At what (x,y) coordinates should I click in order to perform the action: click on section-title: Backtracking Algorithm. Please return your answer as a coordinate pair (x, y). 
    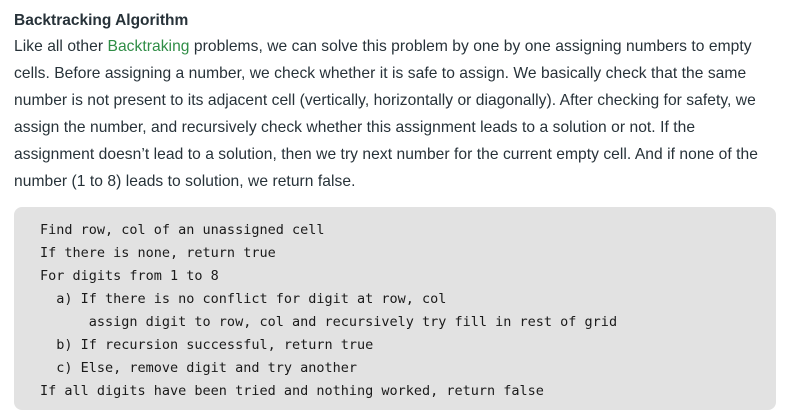
    Looking at the image, I should click on (101, 20).